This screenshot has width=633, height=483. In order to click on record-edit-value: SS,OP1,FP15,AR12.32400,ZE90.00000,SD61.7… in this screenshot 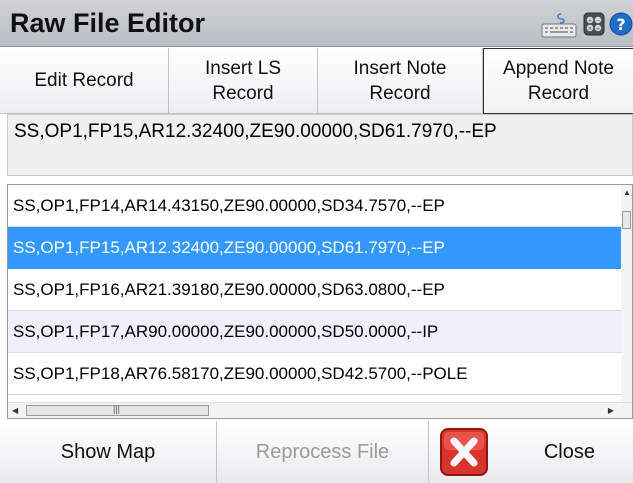, I will do `click(255, 131)`.